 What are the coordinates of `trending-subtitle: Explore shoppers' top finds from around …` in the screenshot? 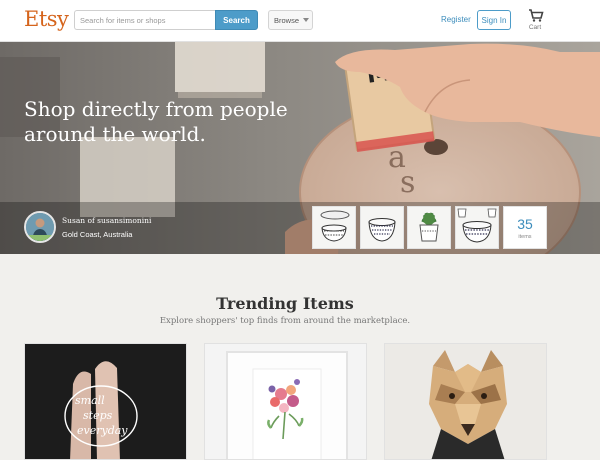 It's located at (285, 321).